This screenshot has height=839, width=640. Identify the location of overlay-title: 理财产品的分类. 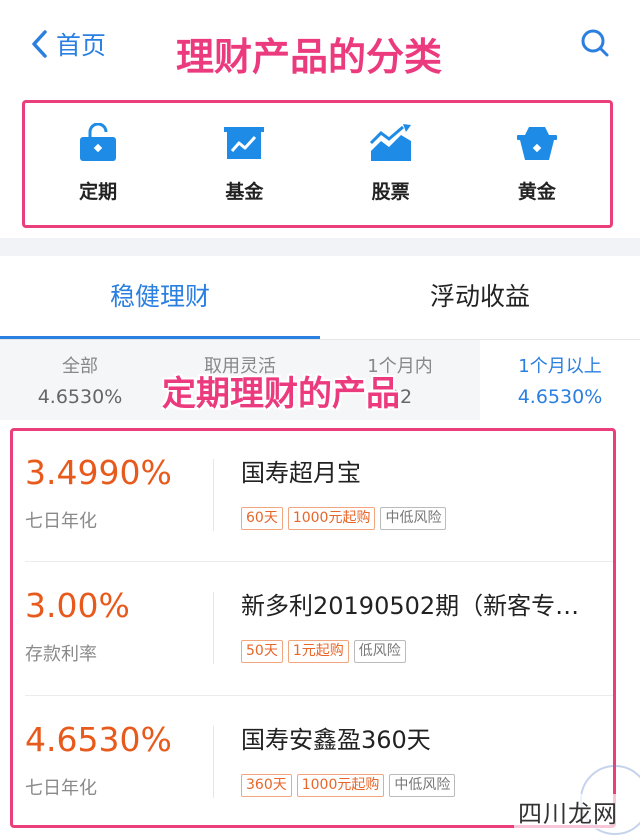
(309, 57).